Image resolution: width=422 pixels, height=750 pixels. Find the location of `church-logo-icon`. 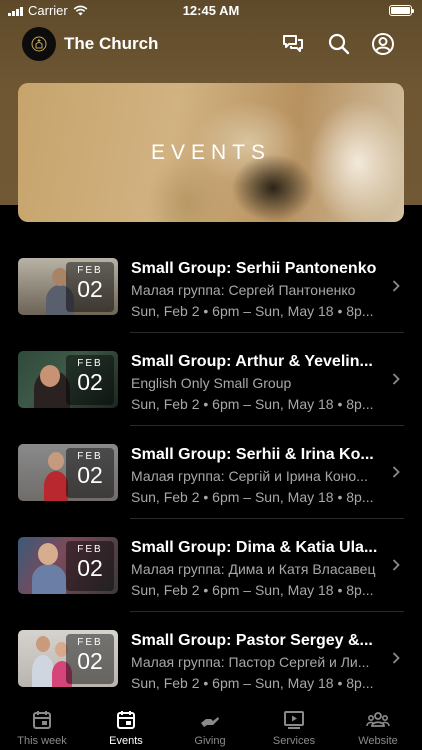

church-logo-icon is located at coordinates (39, 44).